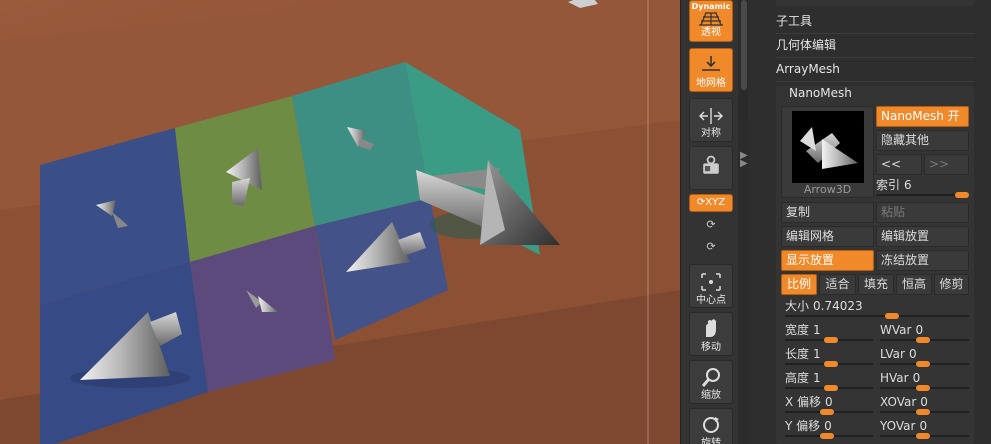 The image size is (991, 444). I want to click on move-button: 移动, so click(711, 334).